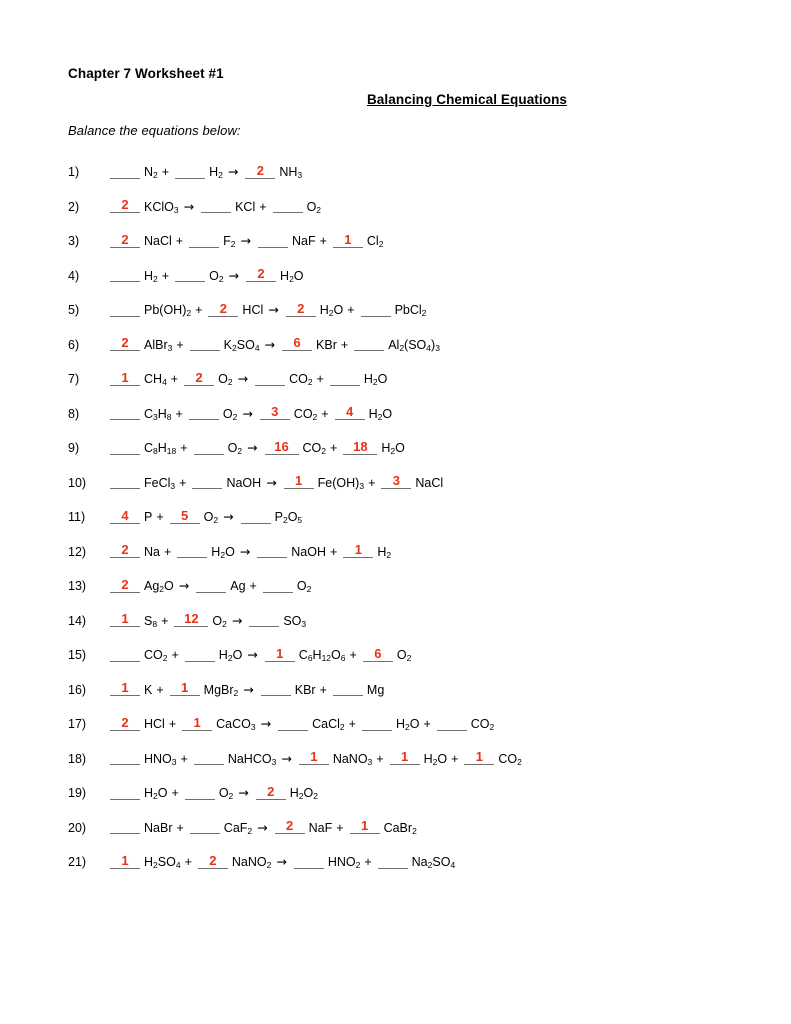 The height and width of the screenshot is (1024, 791). I want to click on equation-body: 2 KClO3 → KCl + O2, so click(215, 209).